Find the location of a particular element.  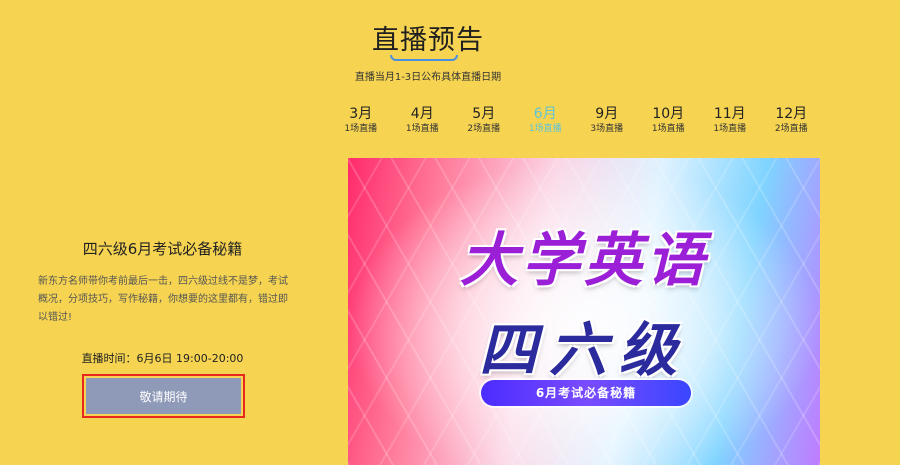

stay-tuned-button: 敬请期待 is located at coordinates (163, 396).